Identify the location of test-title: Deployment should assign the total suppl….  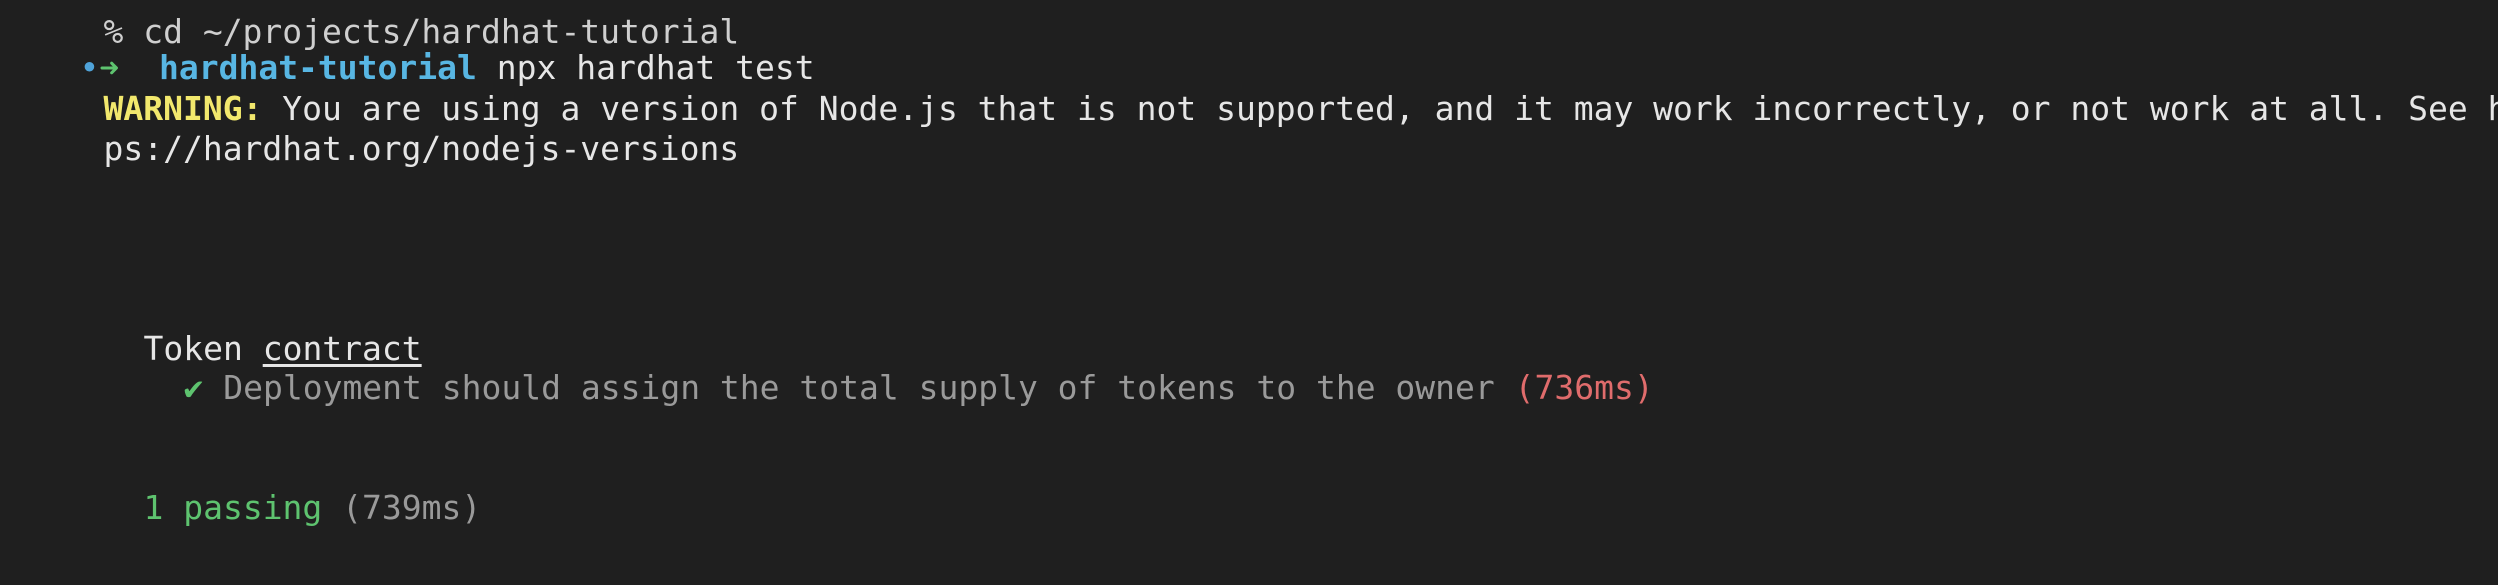
(859, 387).